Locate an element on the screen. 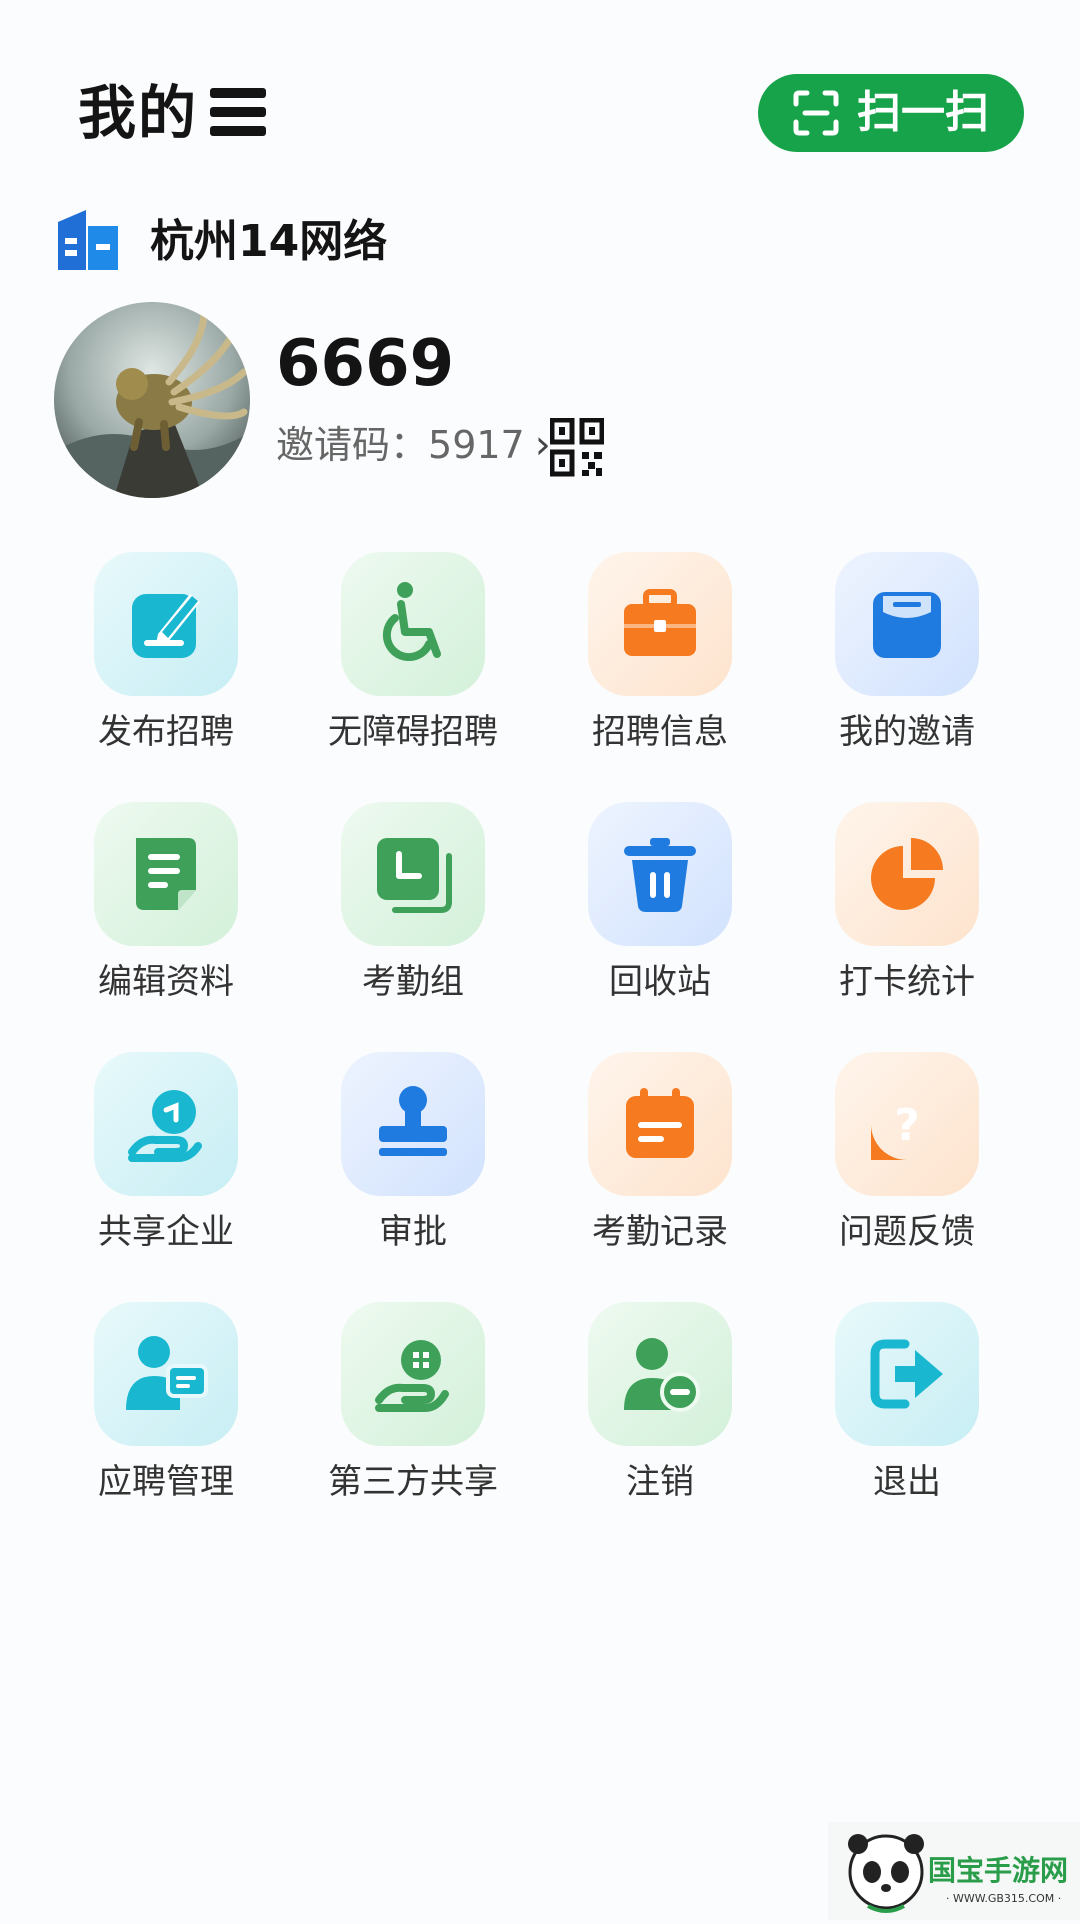 Image resolution: width=1080 pixels, height=1924 pixels. menu-item-post-job: 发布招聘 is located at coordinates (166, 677).